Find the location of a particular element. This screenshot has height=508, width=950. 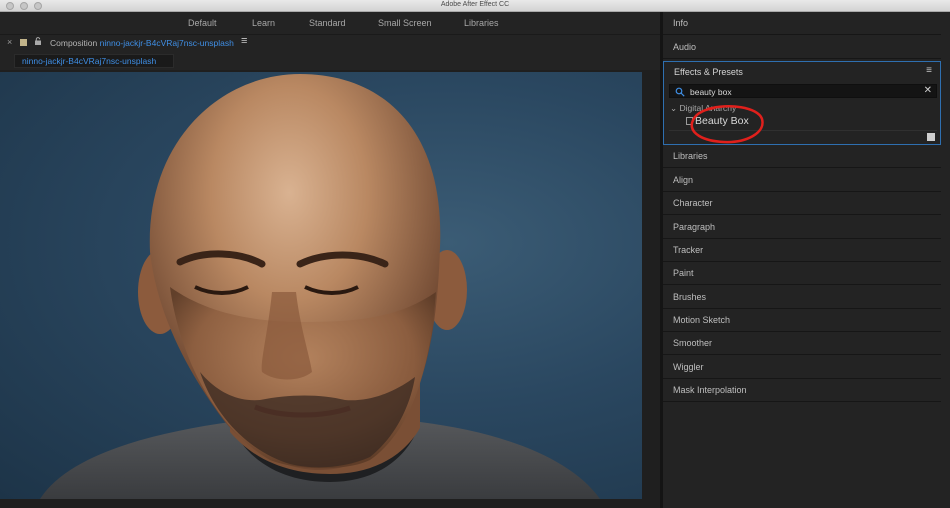

close-icon: × is located at coordinates (9, 42).